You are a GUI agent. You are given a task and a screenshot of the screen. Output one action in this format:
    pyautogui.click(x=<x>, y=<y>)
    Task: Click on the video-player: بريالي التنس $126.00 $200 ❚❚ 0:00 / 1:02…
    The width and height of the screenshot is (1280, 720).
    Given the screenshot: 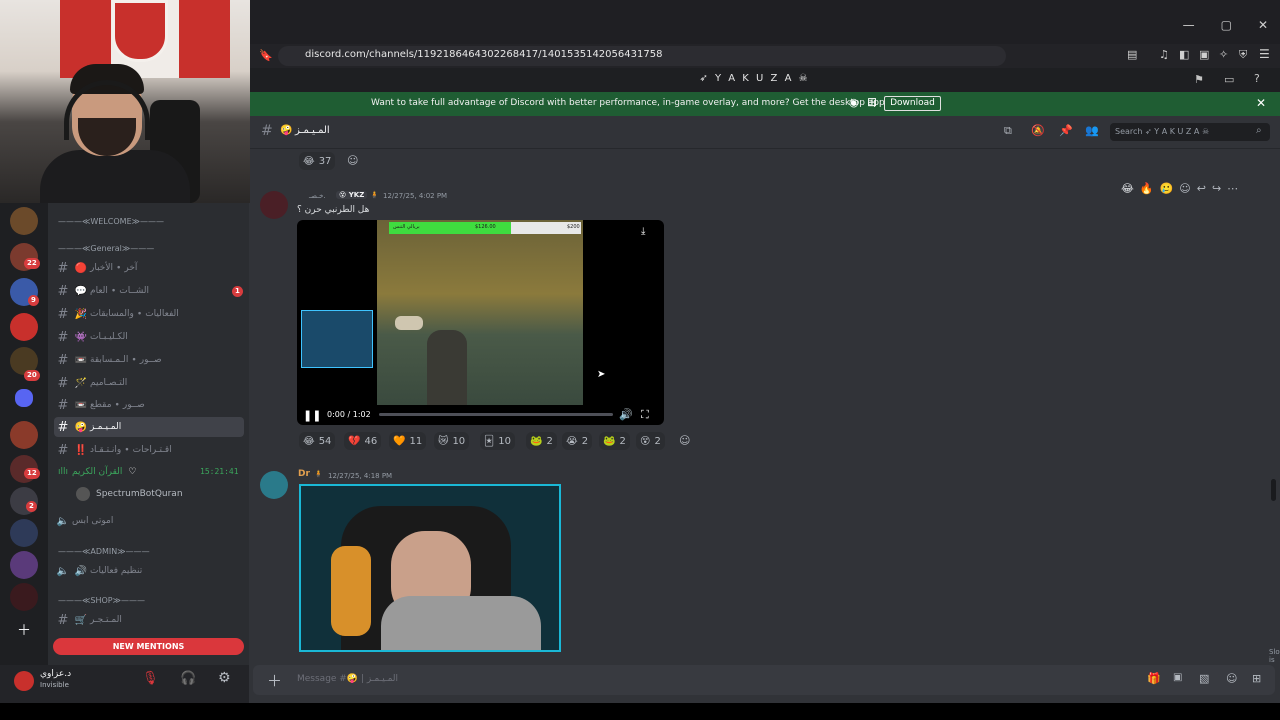 What is the action you would take?
    pyautogui.click(x=480, y=322)
    